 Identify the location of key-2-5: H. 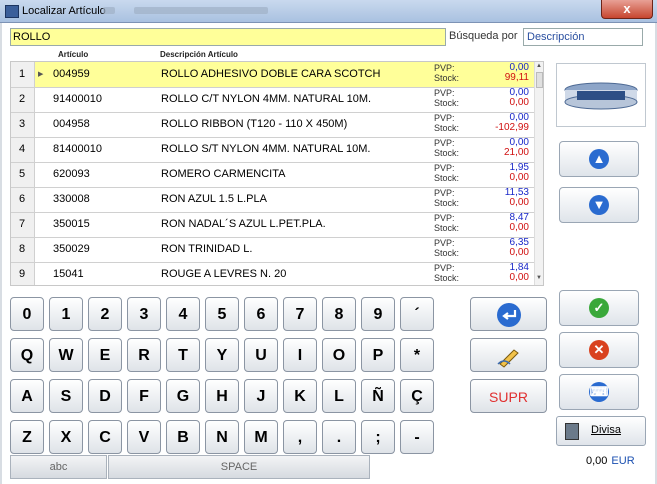
(222, 396).